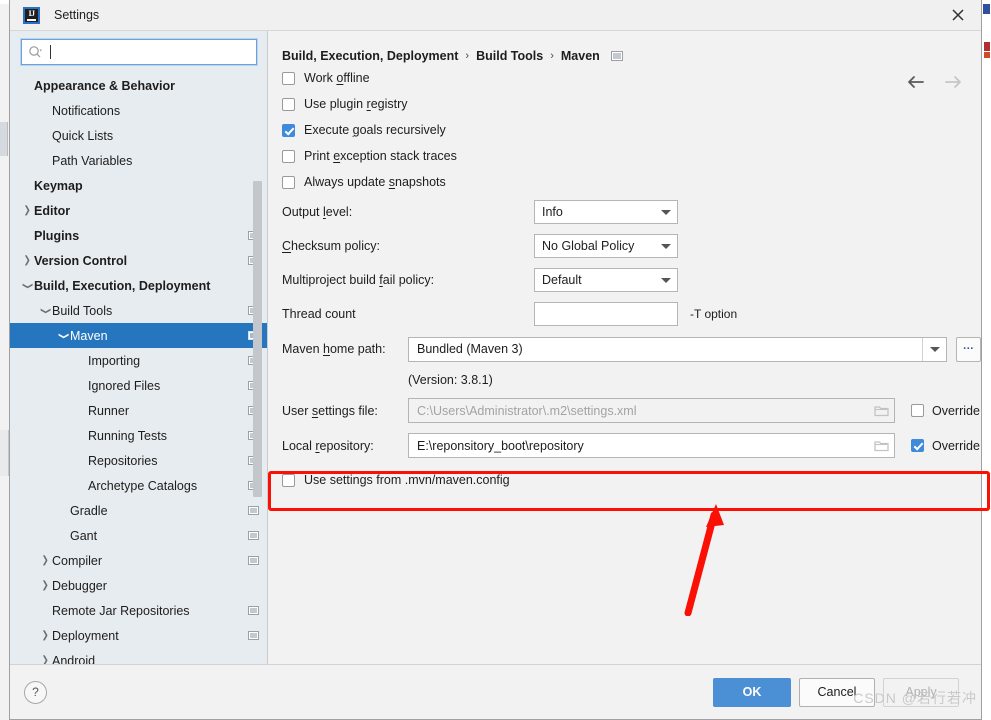 The image size is (991, 720). What do you see at coordinates (677, 349) in the screenshot?
I see `maven-home-path-select: Bundled (Maven 3)` at bounding box center [677, 349].